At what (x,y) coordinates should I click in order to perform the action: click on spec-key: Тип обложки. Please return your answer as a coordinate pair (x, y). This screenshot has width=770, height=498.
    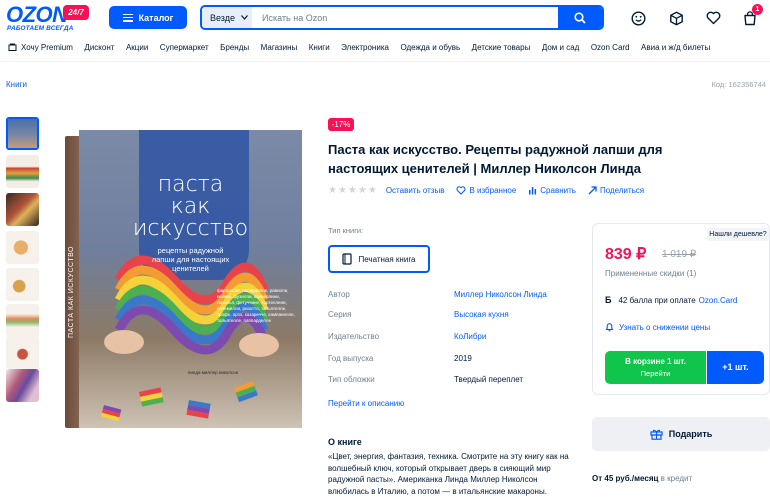
    Looking at the image, I should click on (351, 379).